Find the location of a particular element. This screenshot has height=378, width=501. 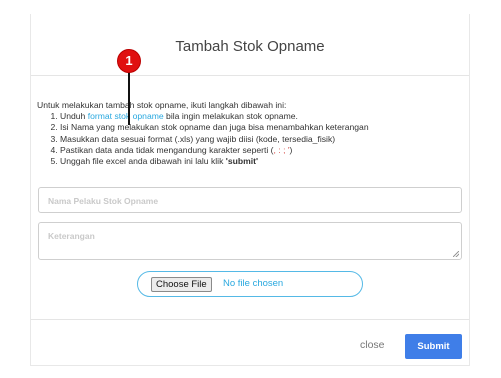

modal-header: Tambah Stok Opname is located at coordinates (250, 45).